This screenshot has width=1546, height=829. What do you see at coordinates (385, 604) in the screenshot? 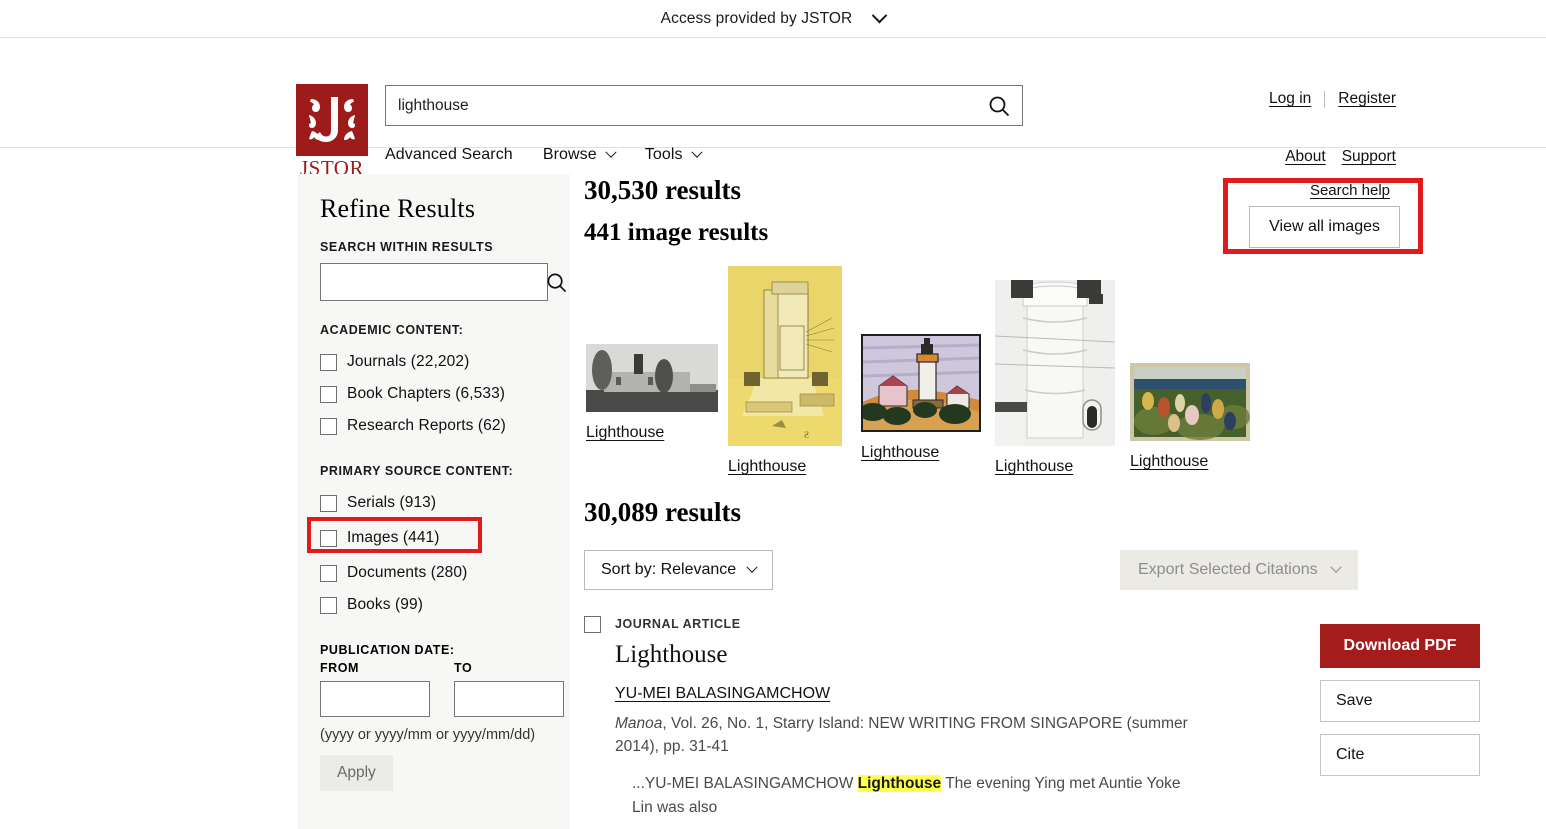
I see `facet-books-label: Books (99)` at bounding box center [385, 604].